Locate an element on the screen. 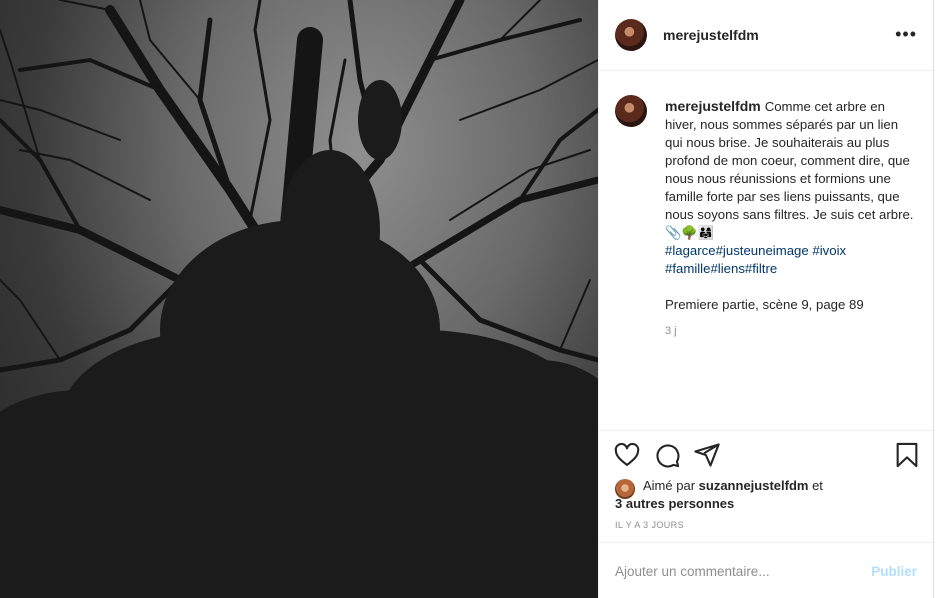 The width and height of the screenshot is (936, 598). hashtag-link: #famille is located at coordinates (687, 268).